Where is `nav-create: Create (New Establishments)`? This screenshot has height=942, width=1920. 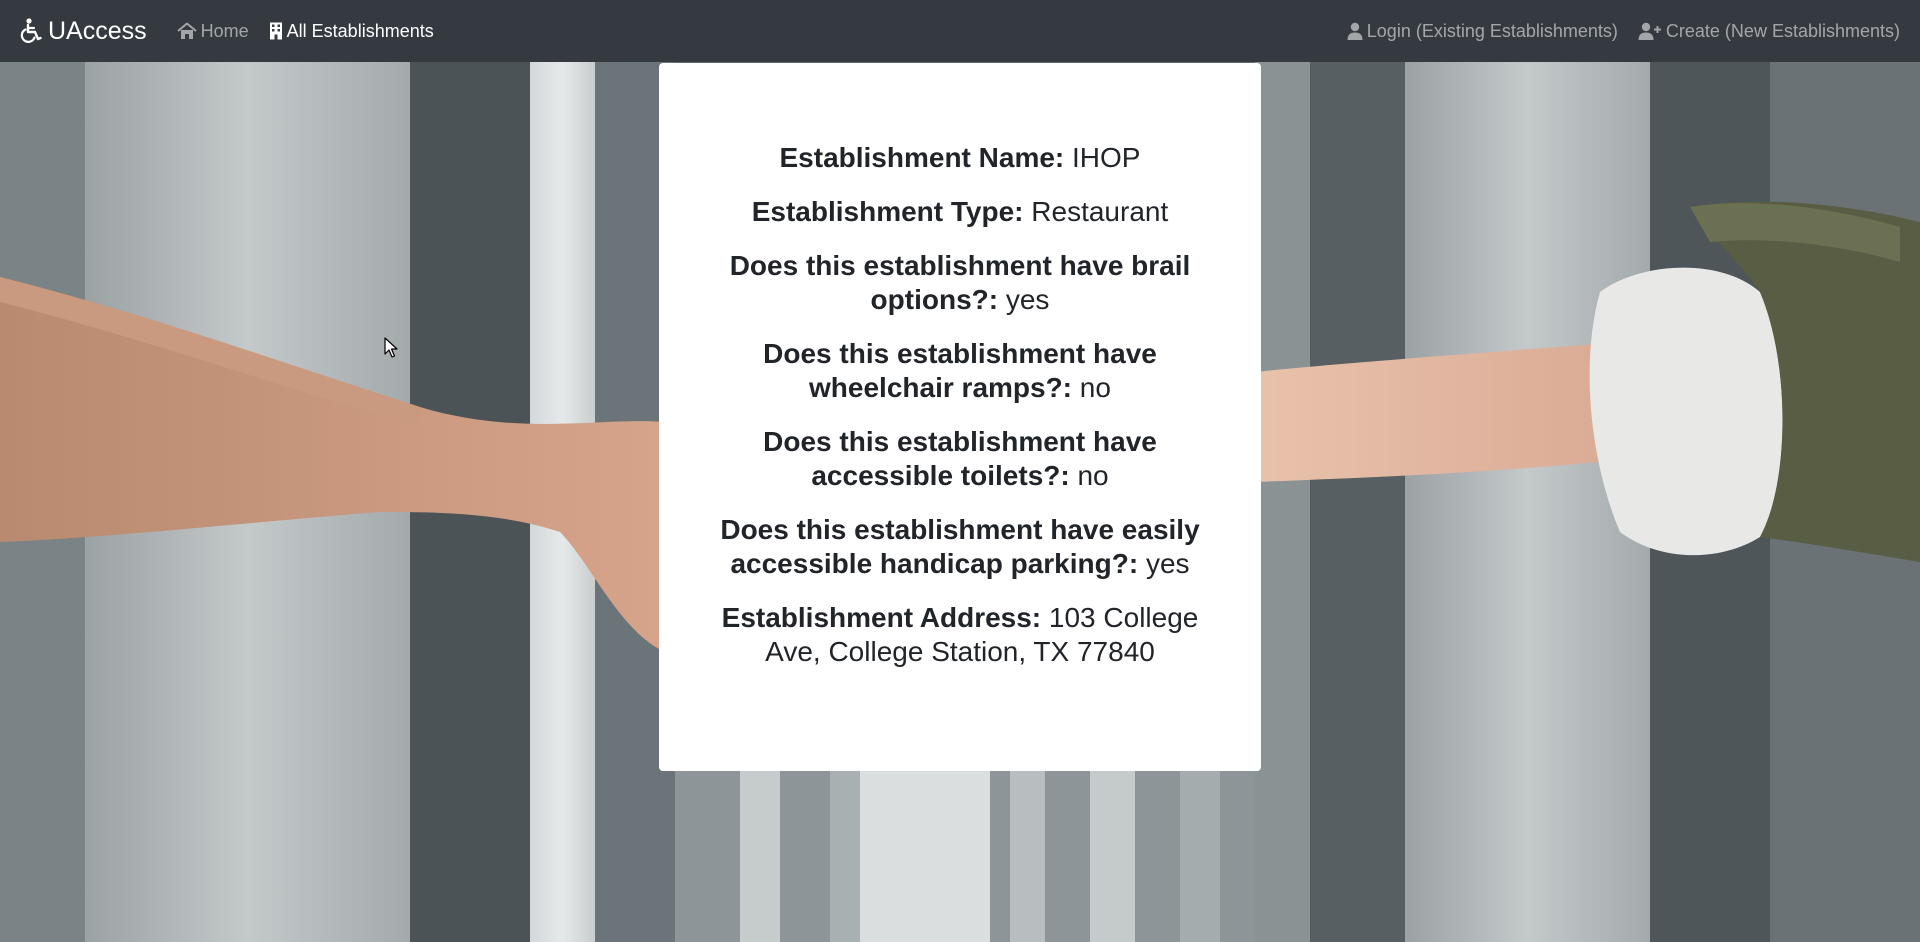 nav-create: Create (New Establishments) is located at coordinates (1769, 31).